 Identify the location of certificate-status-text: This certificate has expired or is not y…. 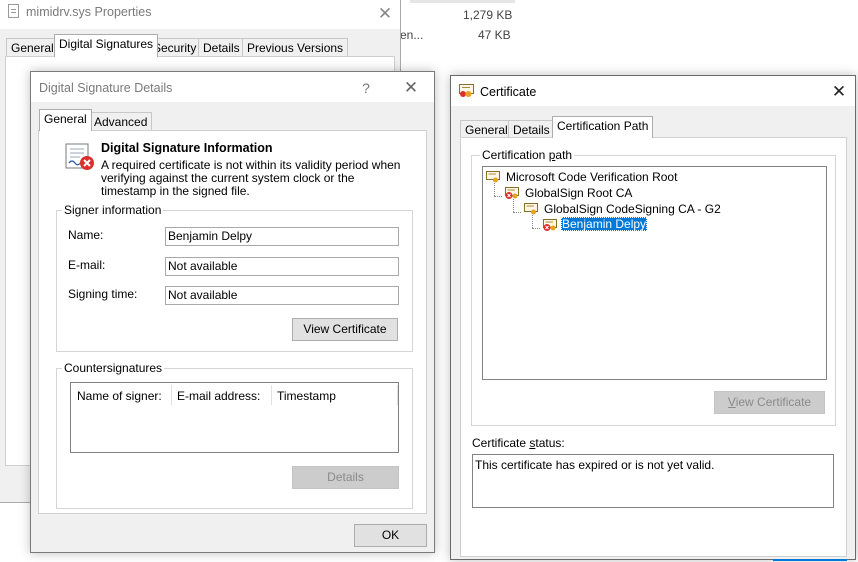
(595, 465).